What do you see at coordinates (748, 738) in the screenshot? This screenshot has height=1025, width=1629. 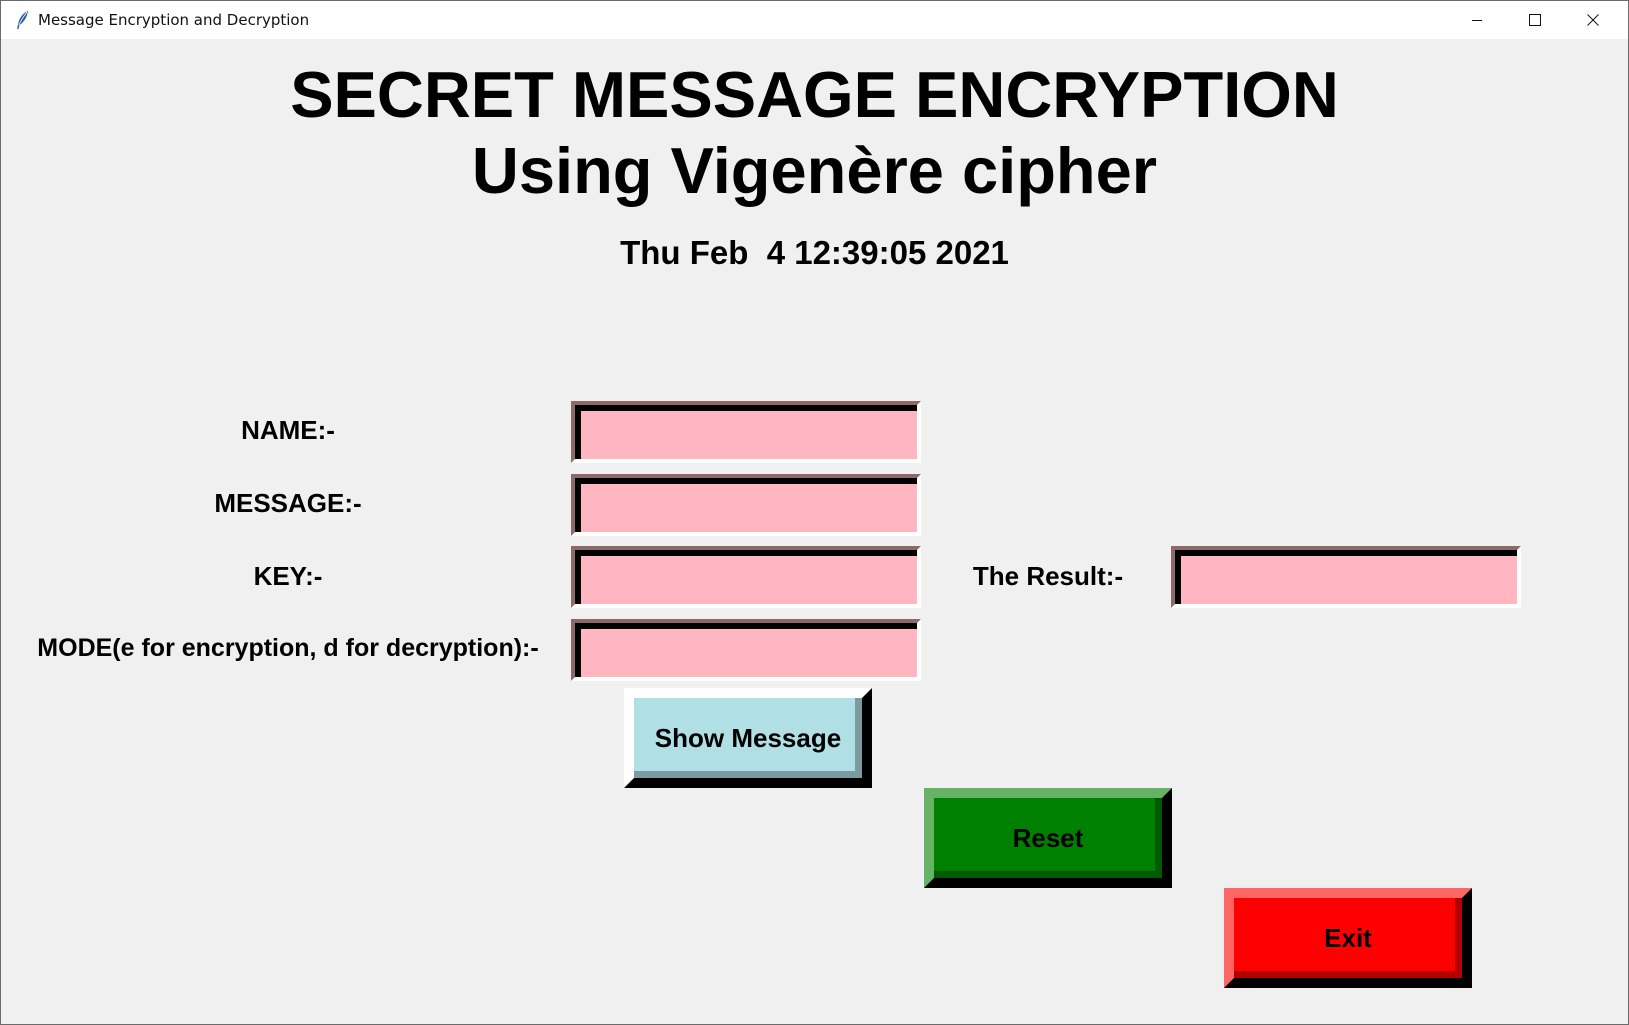 I see `show-message-button: Show Message` at bounding box center [748, 738].